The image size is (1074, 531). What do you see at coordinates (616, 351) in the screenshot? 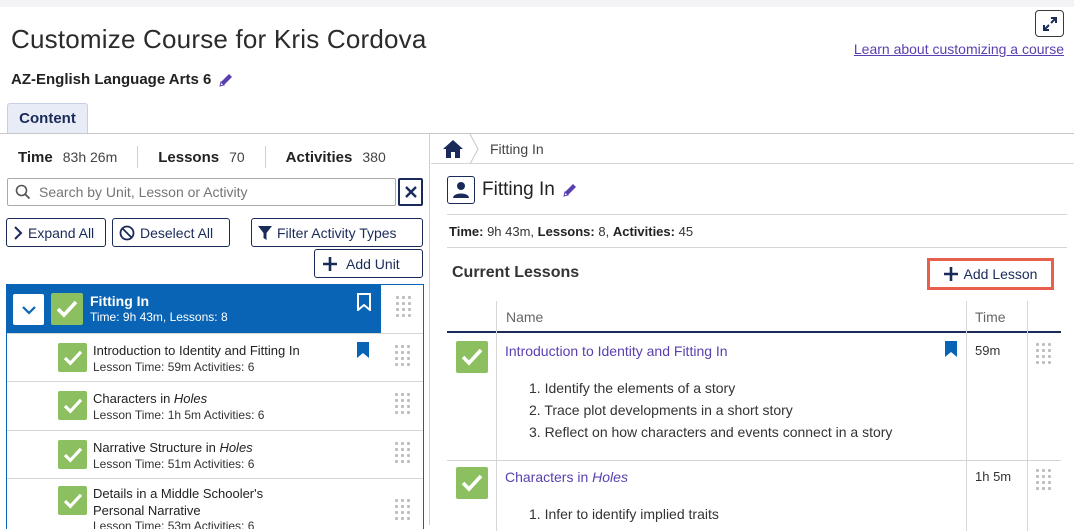
I see `lesson-link: Introduction to Identity and Fitting In` at bounding box center [616, 351].